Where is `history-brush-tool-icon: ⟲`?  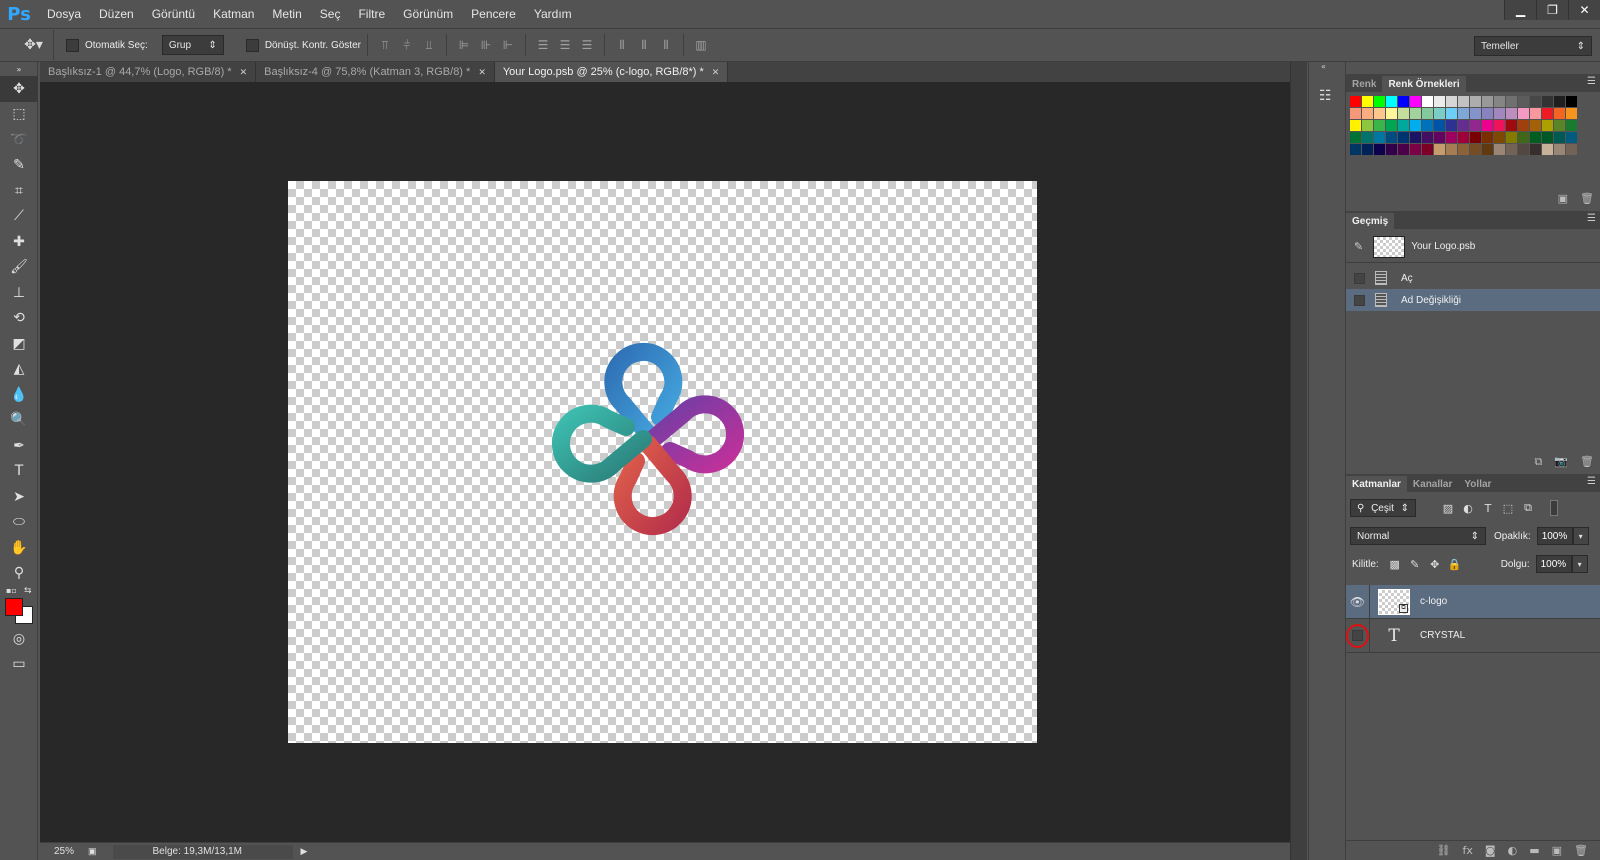
history-brush-tool-icon: ⟲ is located at coordinates (19, 319).